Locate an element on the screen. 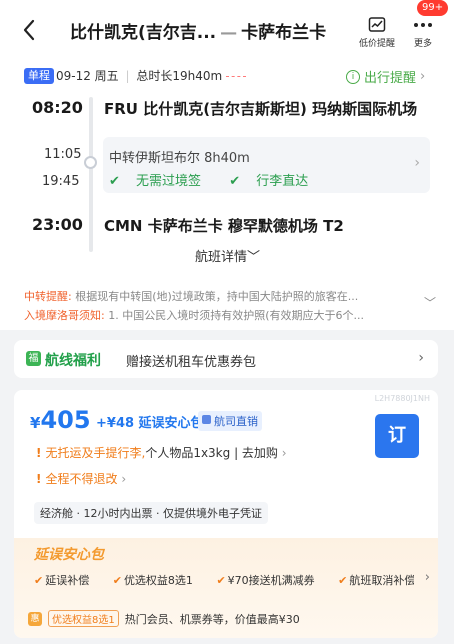  price-alert-label: 低价提醒 is located at coordinates (376, 44).